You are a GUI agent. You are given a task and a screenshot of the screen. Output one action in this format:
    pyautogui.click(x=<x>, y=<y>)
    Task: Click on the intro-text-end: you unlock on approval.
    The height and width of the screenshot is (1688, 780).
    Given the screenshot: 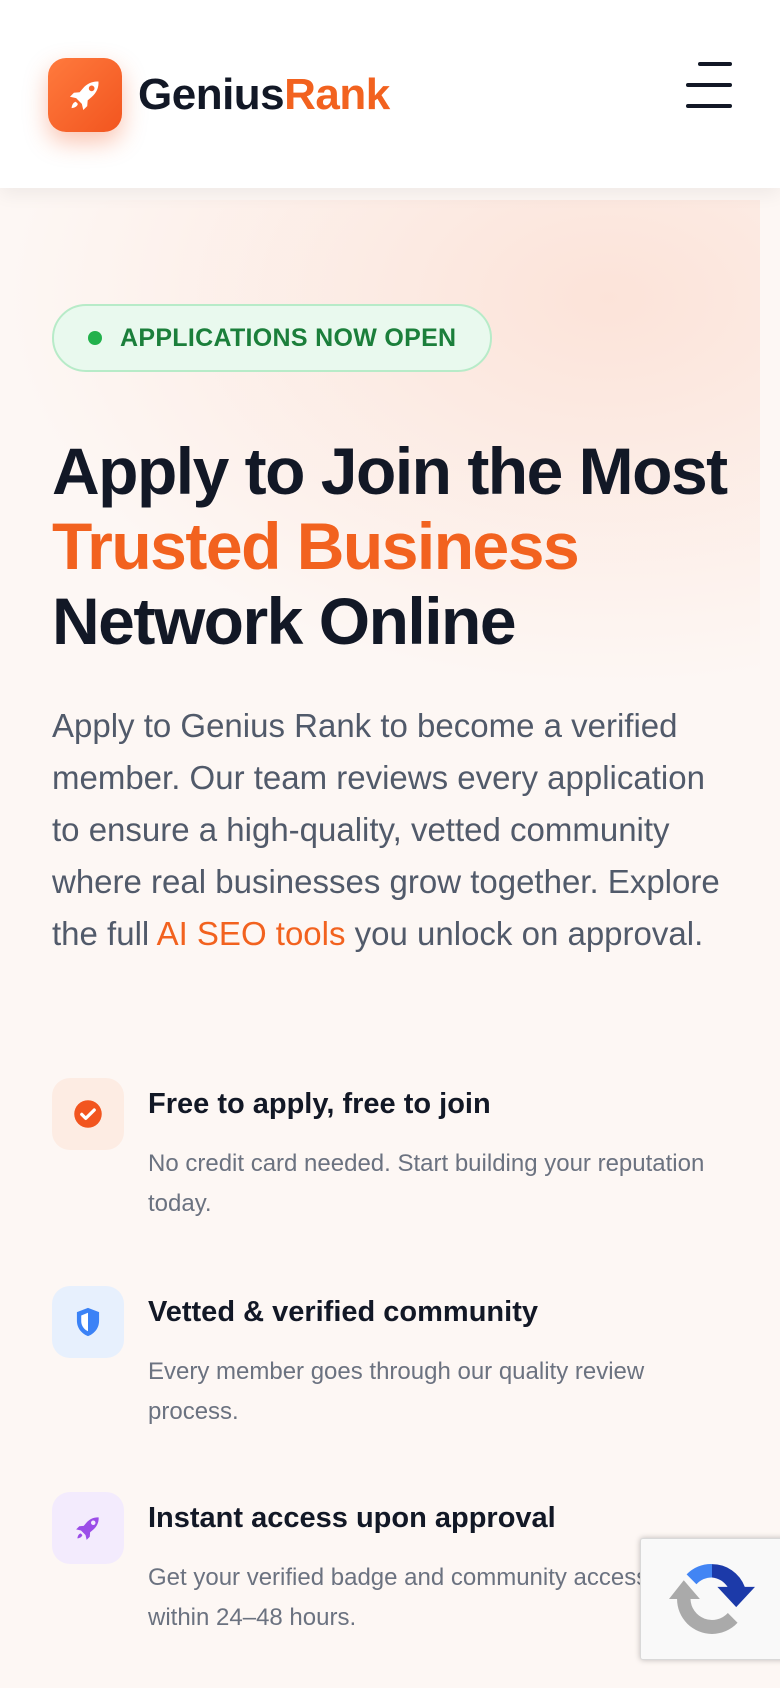 What is the action you would take?
    pyautogui.click(x=524, y=933)
    